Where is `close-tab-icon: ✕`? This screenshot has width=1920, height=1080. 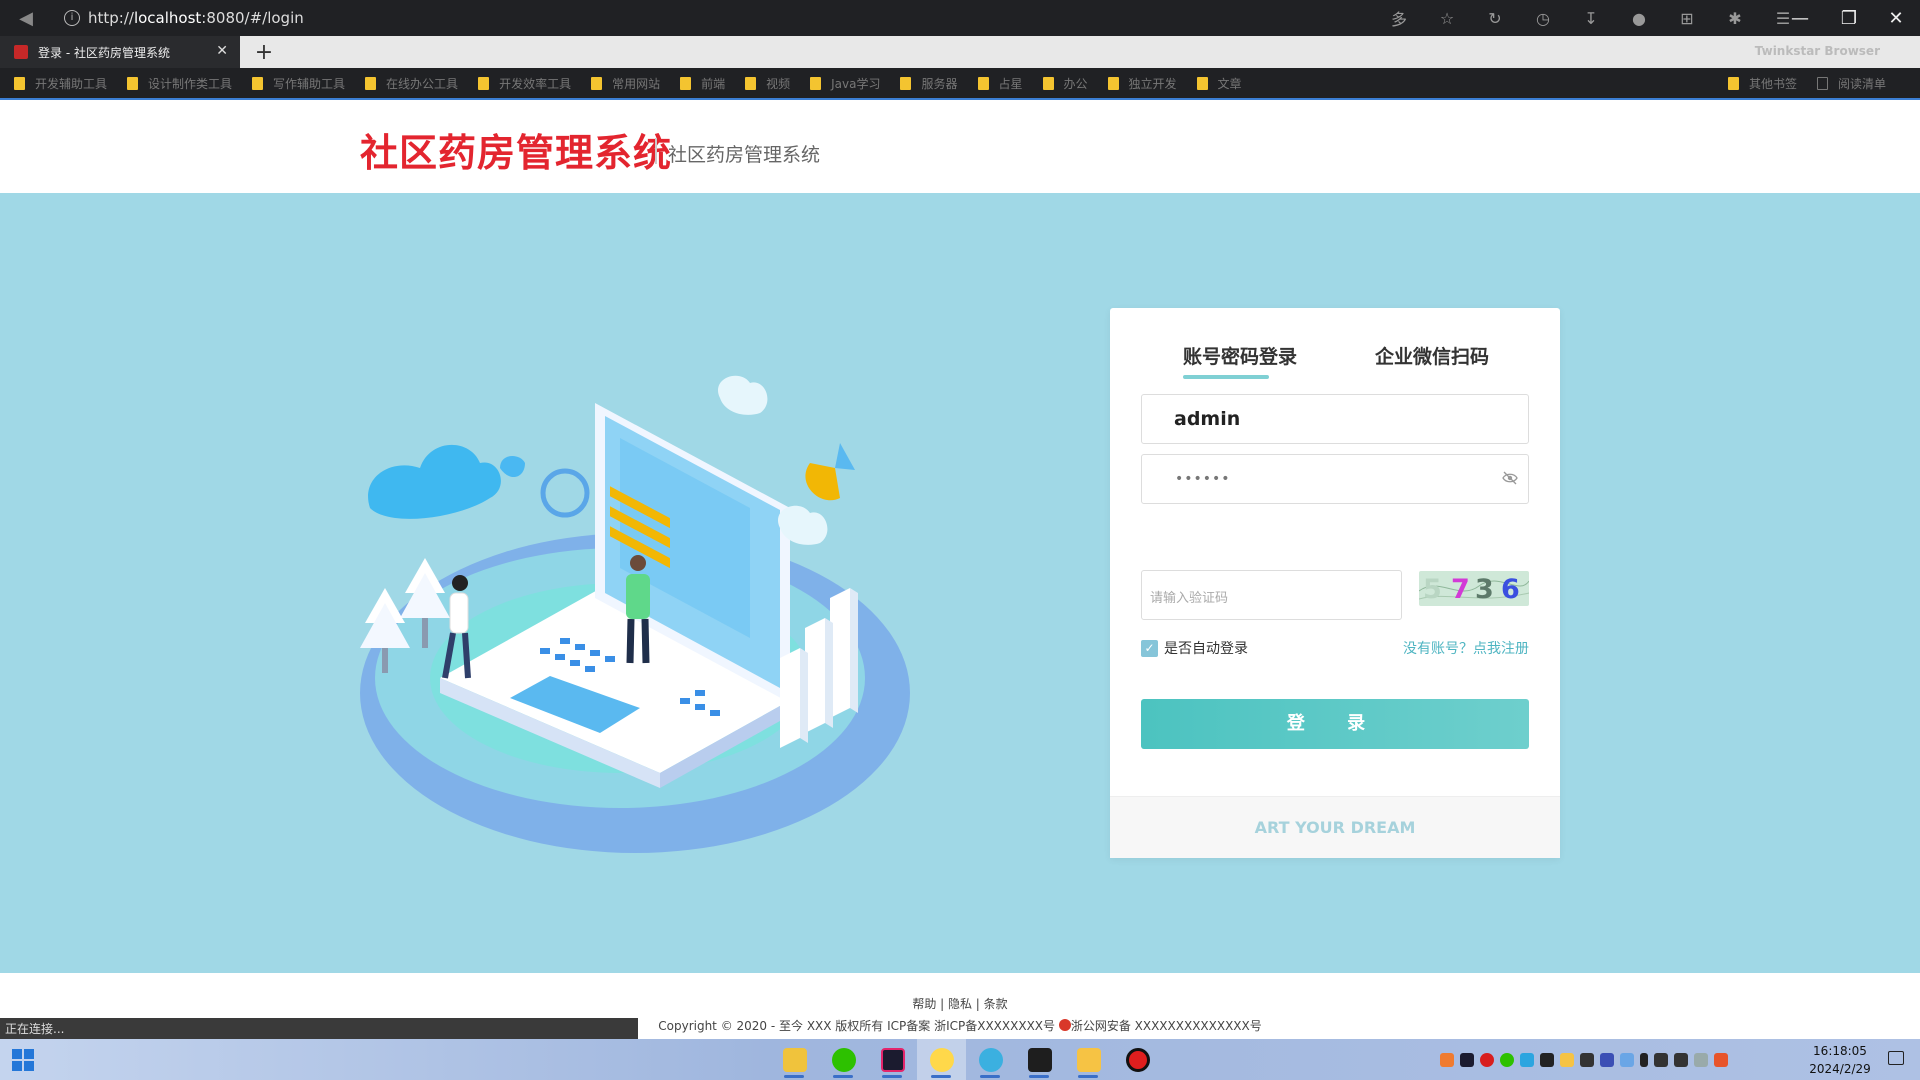
close-tab-icon: ✕ is located at coordinates (222, 51).